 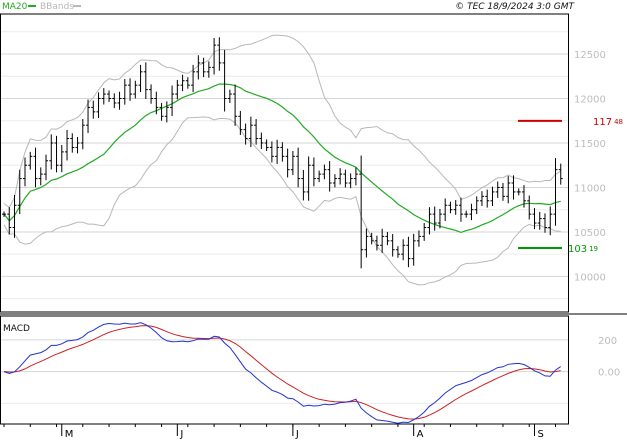 I want to click on price-axis-ticks: 10000 10500 11000 11500 12000 12500 0.00 200, so click(x=597, y=214).